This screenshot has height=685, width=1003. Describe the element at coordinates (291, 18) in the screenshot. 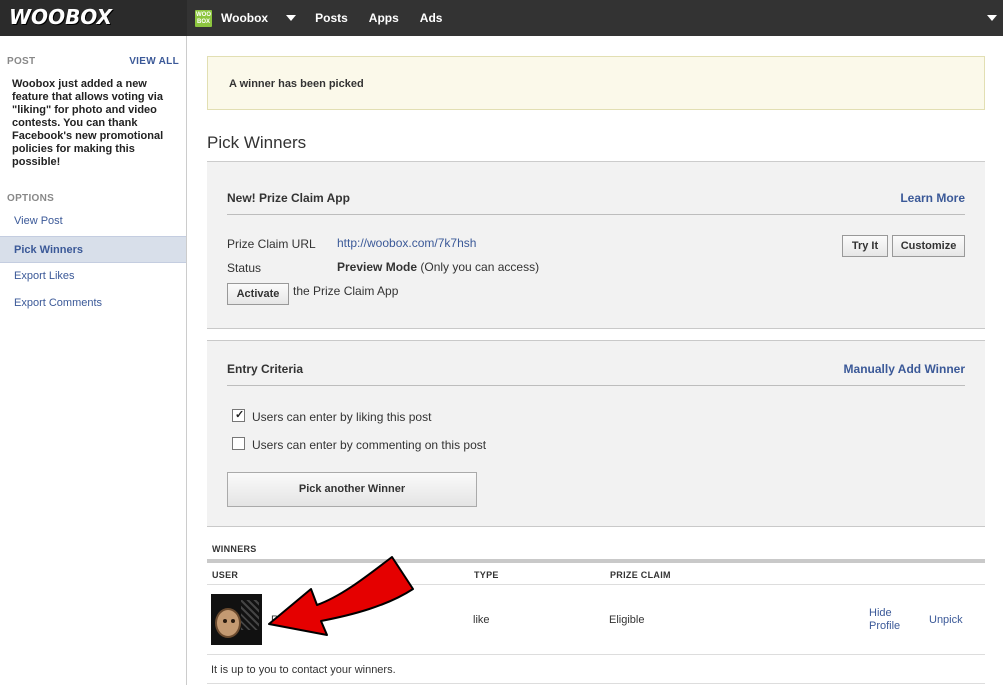

I see `chevron-down-icon` at that location.